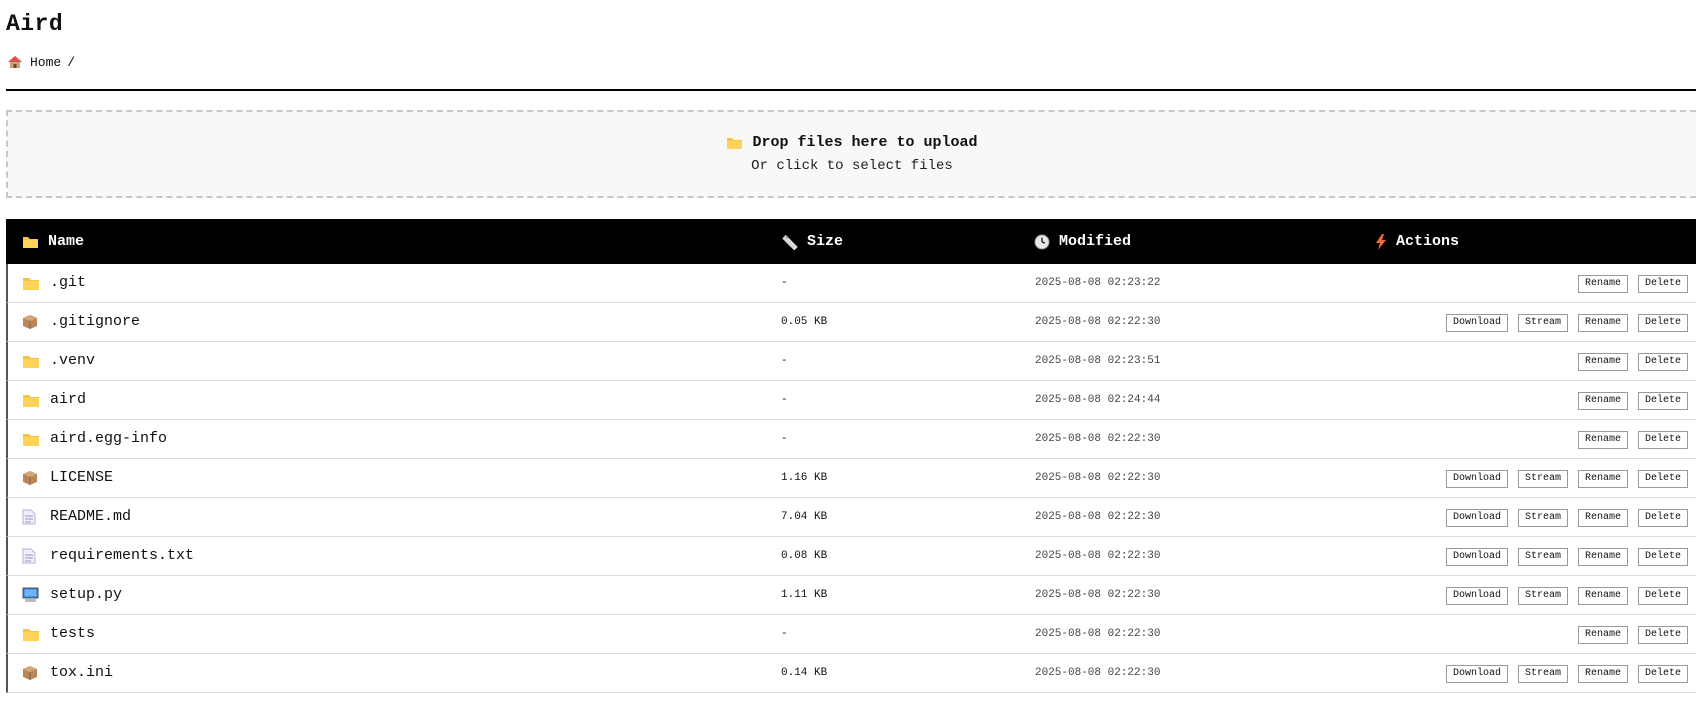 This screenshot has height=715, width=1696. Describe the element at coordinates (790, 242) in the screenshot. I see `ruler-icon` at that location.